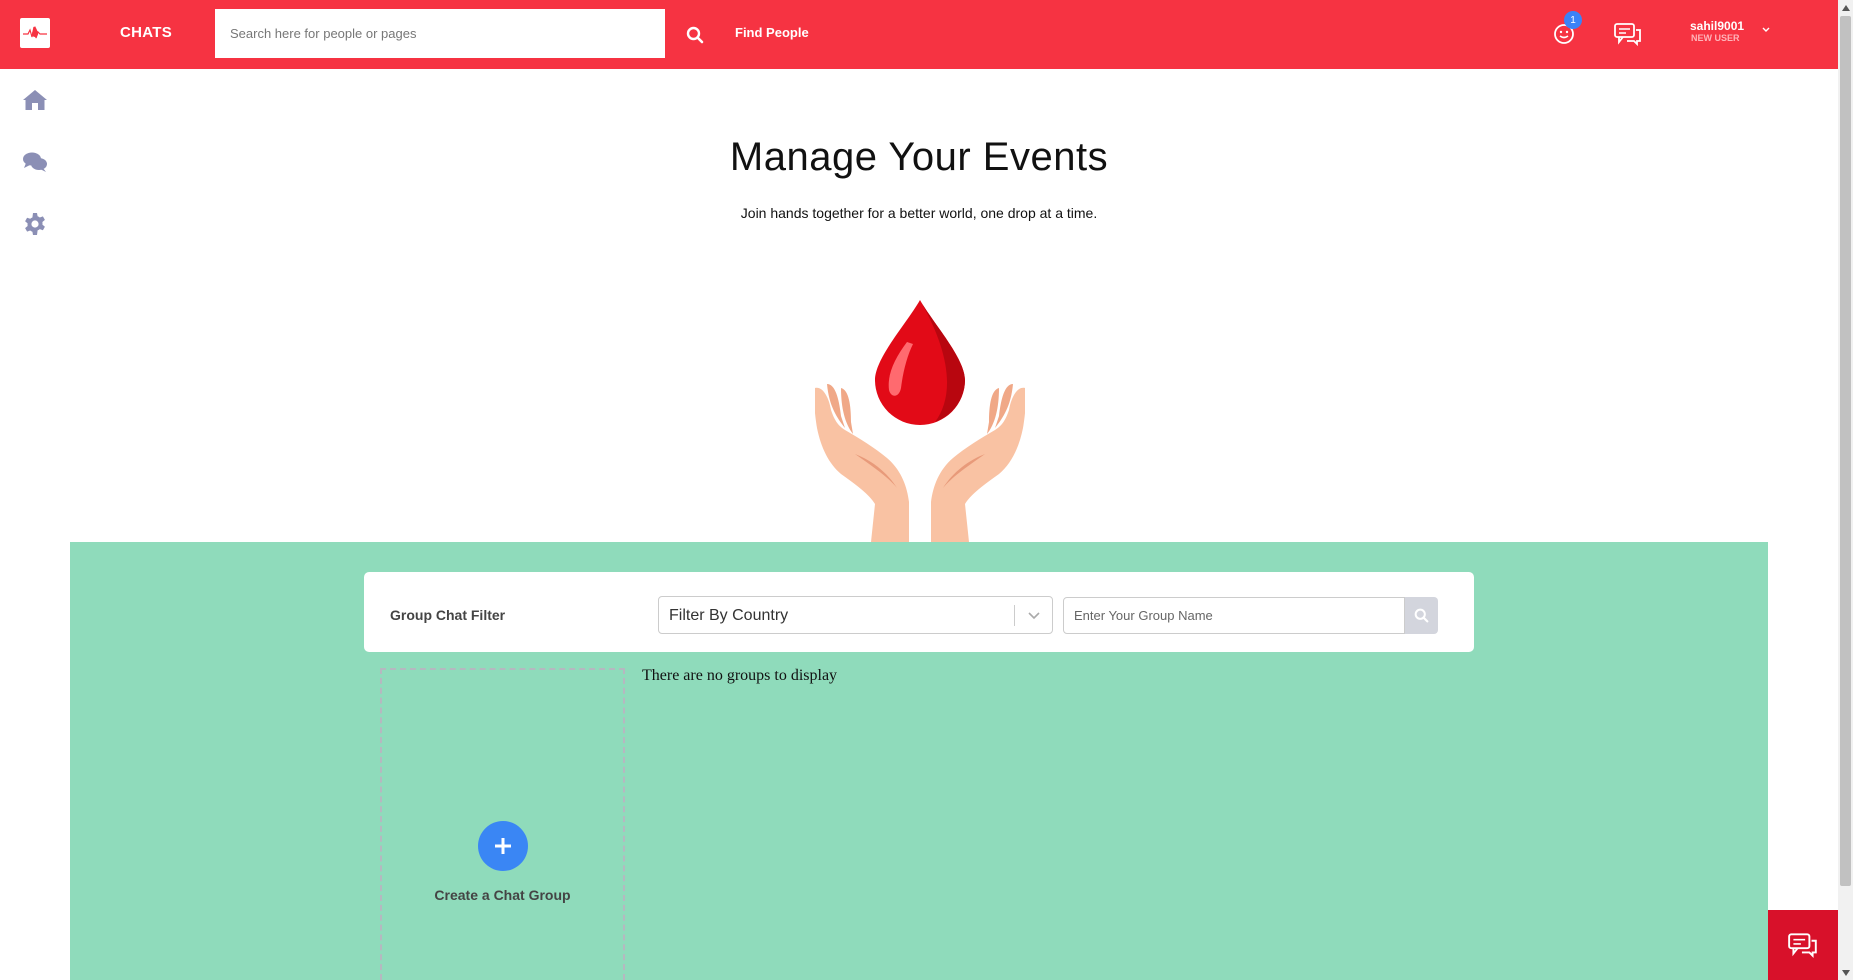 This screenshot has width=1853, height=980. What do you see at coordinates (920, 421) in the screenshot?
I see `blood-drop-hands-illustration` at bounding box center [920, 421].